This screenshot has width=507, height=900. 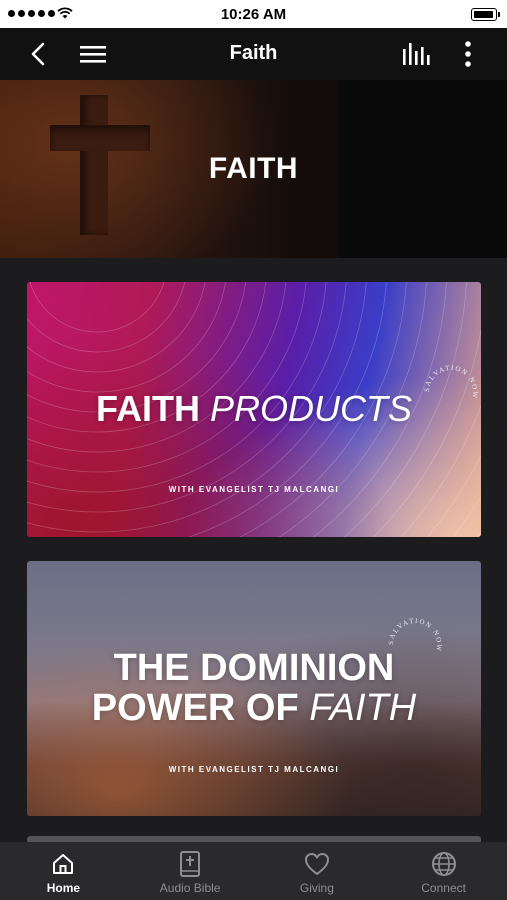 What do you see at coordinates (443, 864) in the screenshot?
I see `globe-icon` at bounding box center [443, 864].